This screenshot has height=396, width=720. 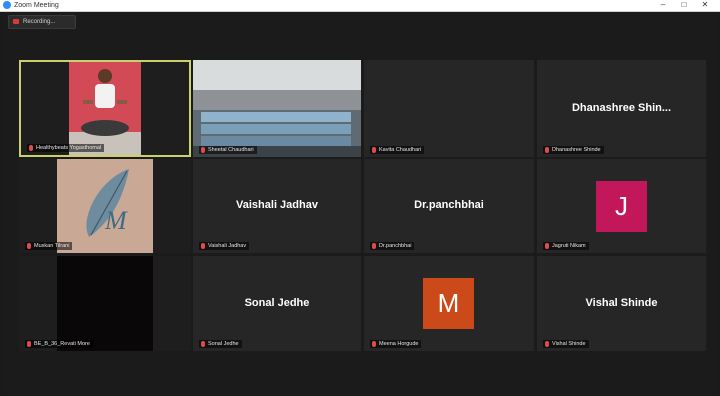 I want to click on participant-name: Dhanashree Shinde, so click(x=573, y=150).